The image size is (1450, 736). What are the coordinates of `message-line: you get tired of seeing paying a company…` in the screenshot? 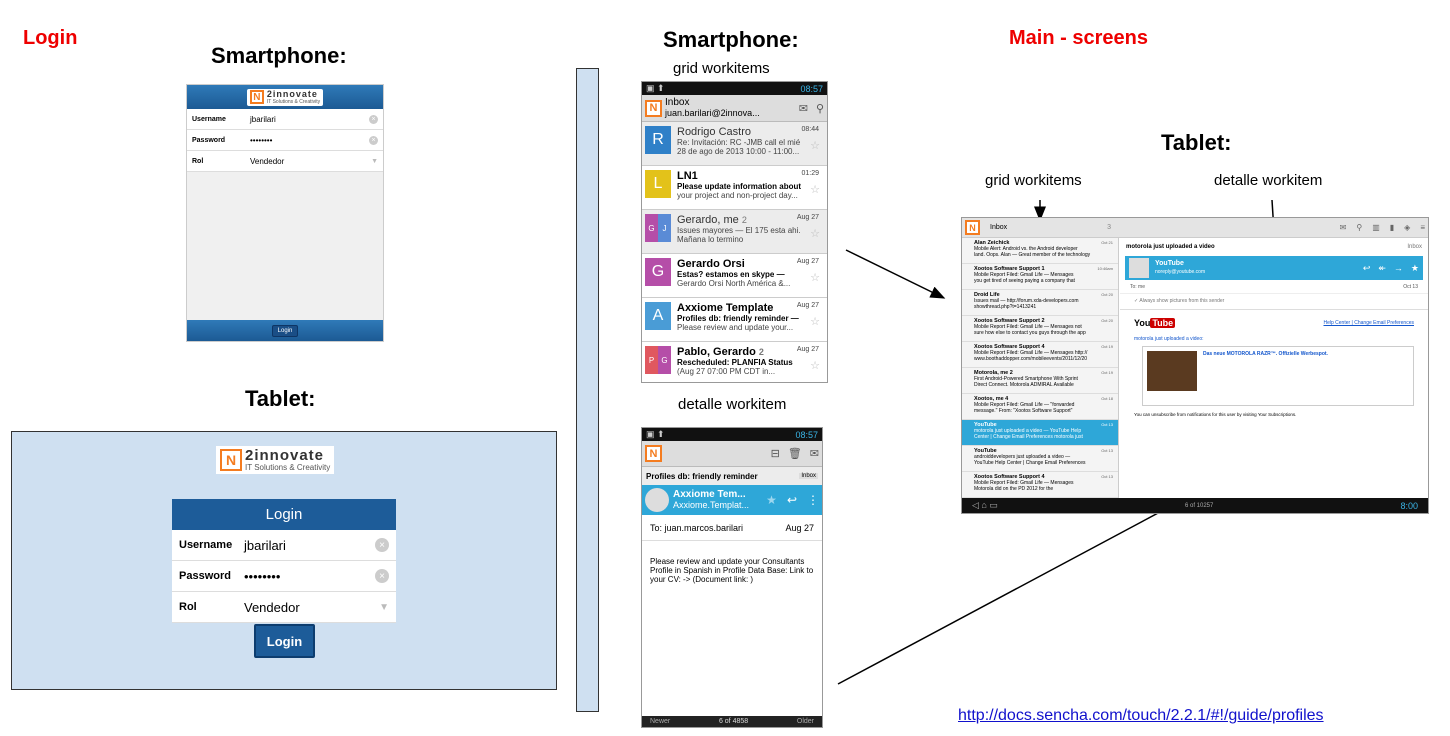 It's located at (1024, 281).